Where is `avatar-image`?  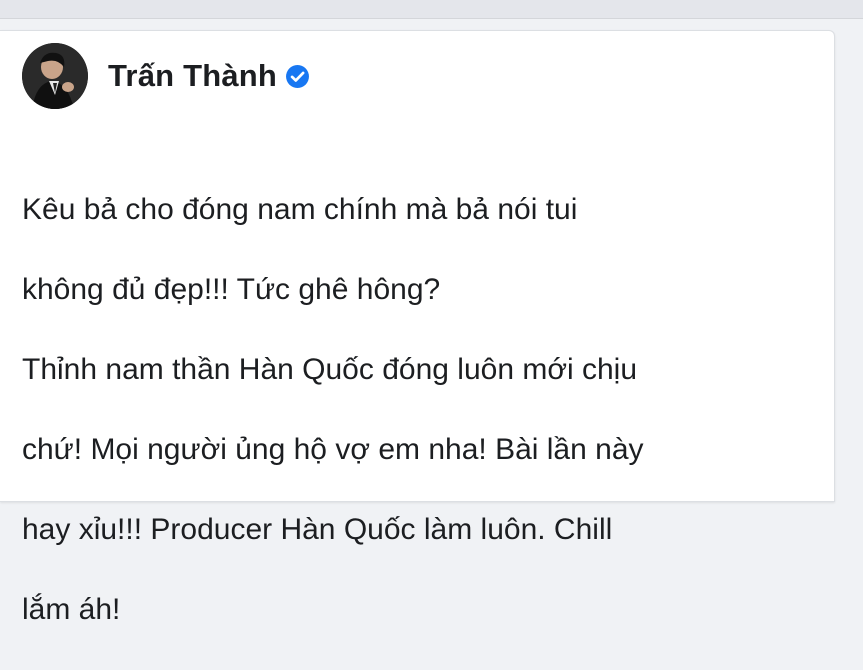 avatar-image is located at coordinates (55, 76).